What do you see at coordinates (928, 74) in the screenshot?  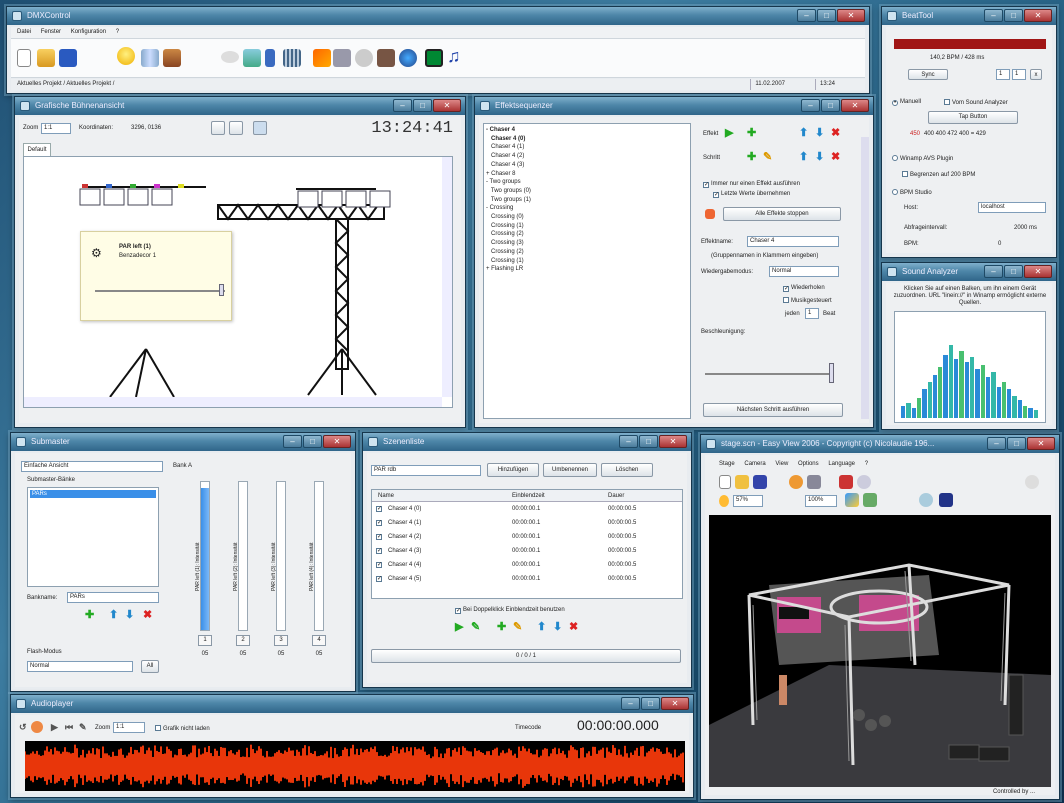 I see `sync-button: Sync` at bounding box center [928, 74].